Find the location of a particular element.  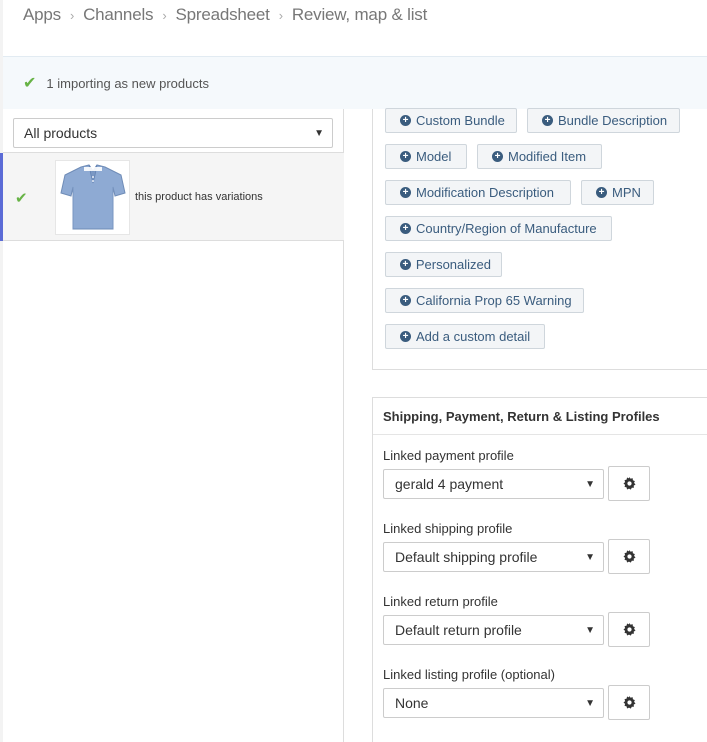

button-label: California Prop 65 Warning is located at coordinates (494, 300).